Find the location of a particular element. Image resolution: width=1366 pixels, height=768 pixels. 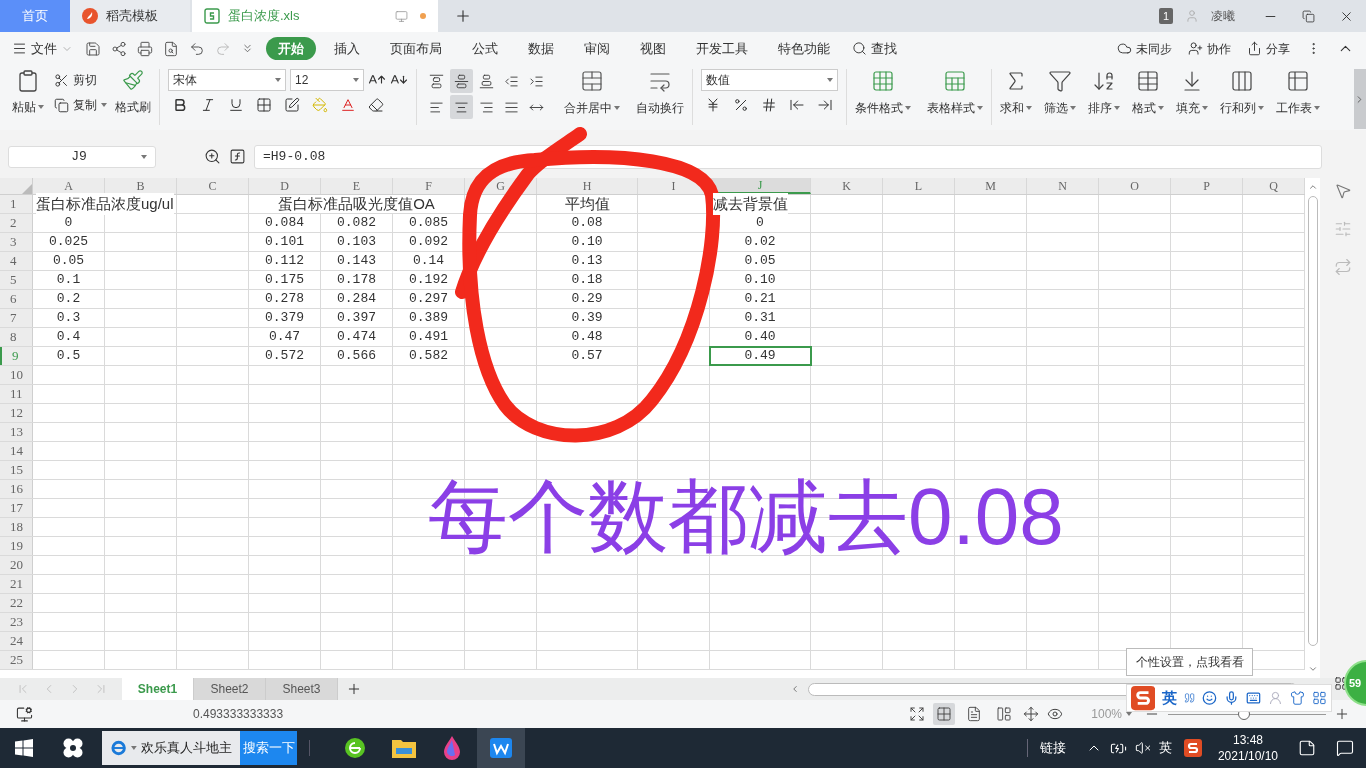

sheet-tab: Sheet2 is located at coordinates (230, 689).